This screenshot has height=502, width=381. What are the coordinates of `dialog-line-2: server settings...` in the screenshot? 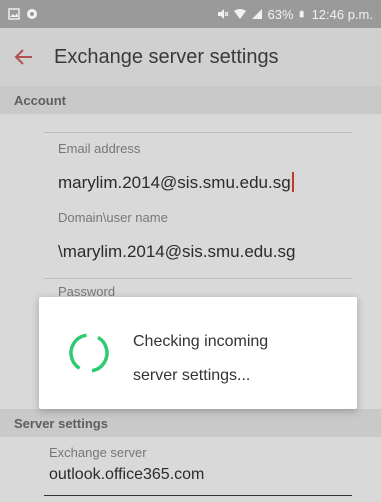 It's located at (192, 375).